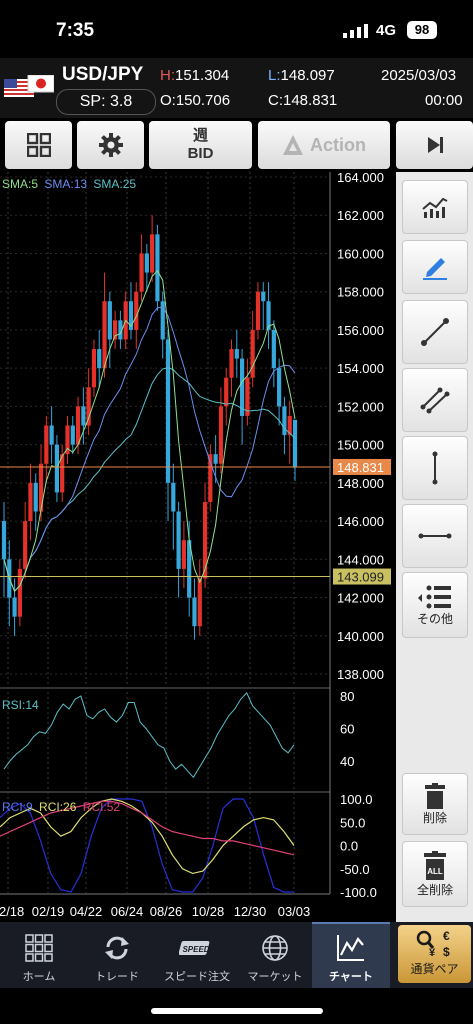 This screenshot has height=1024, width=473. I want to click on delete-all-label: 全削除, so click(434, 889).